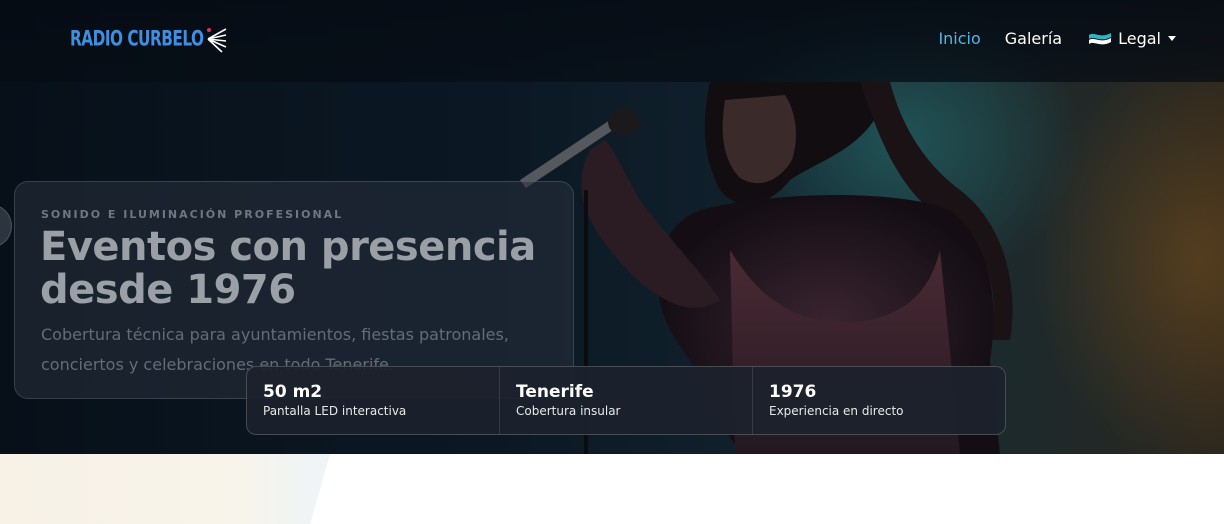  I want to click on stat-label: Pantalla LED interactiva, so click(335, 411).